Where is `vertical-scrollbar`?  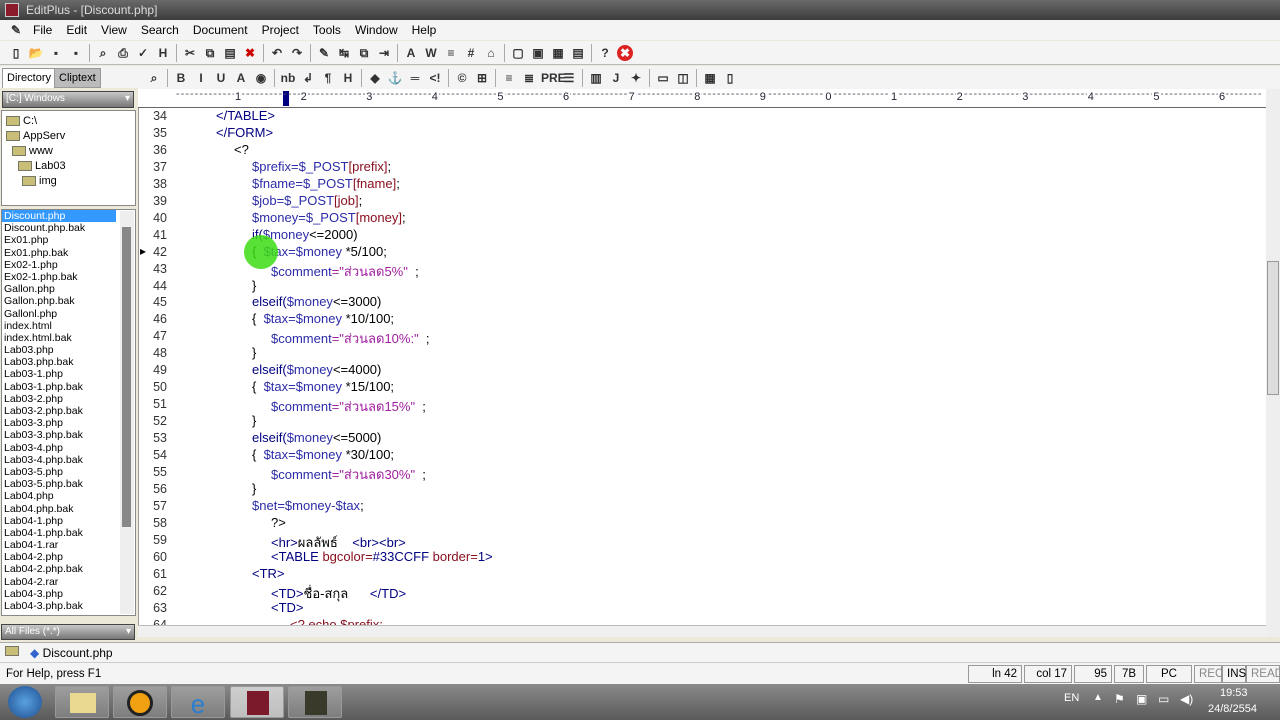 vertical-scrollbar is located at coordinates (1273, 363).